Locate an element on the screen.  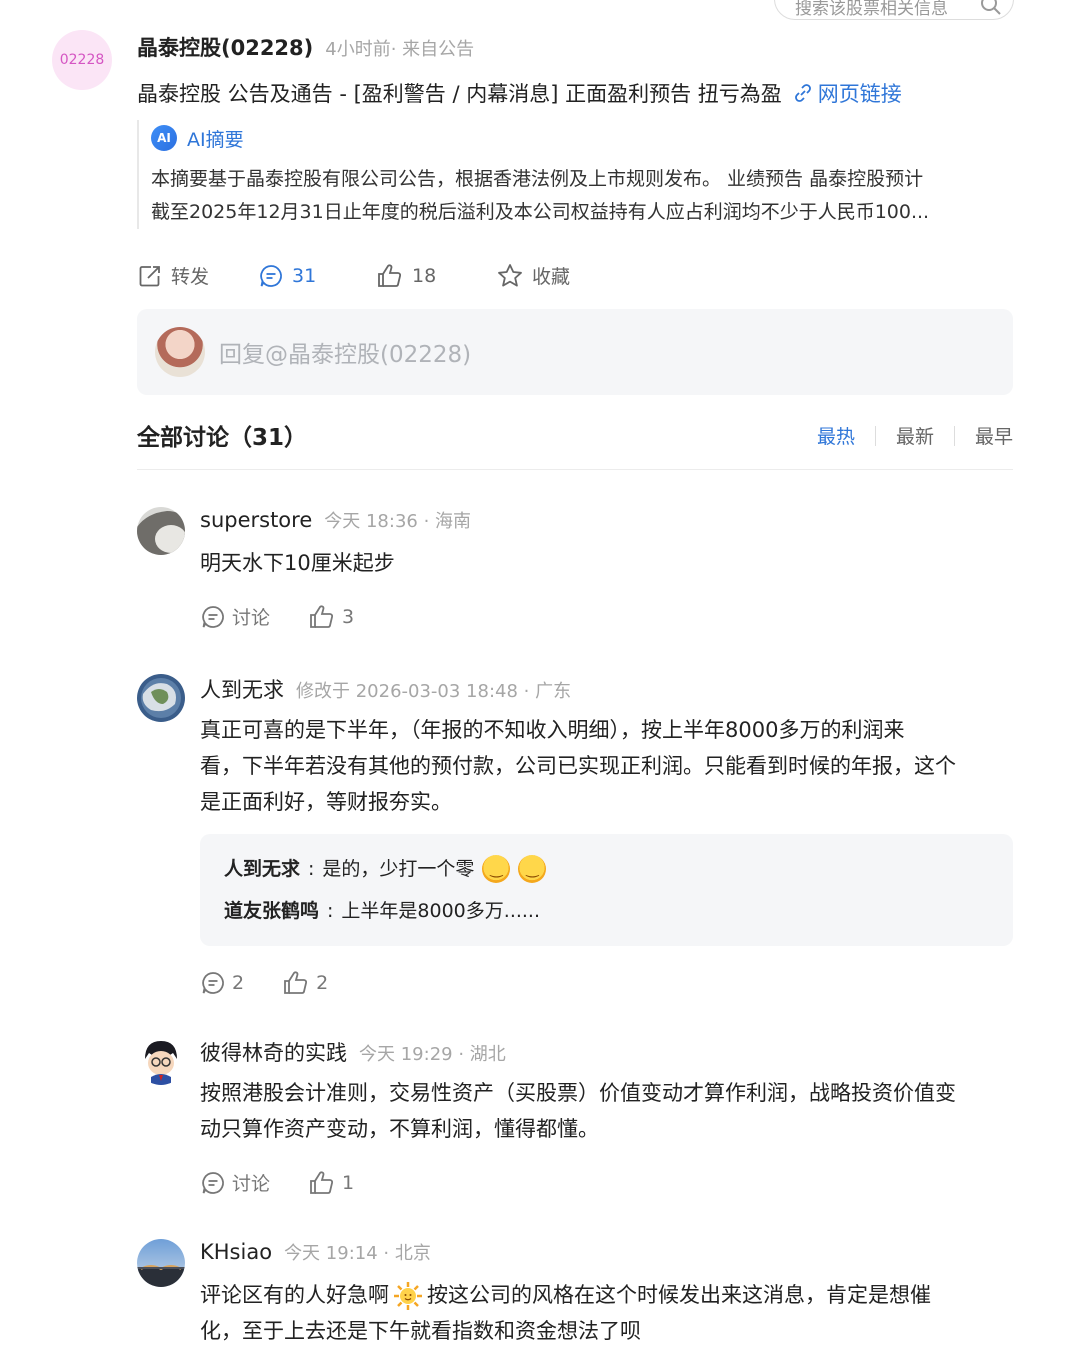
my-avatar is located at coordinates (180, 352).